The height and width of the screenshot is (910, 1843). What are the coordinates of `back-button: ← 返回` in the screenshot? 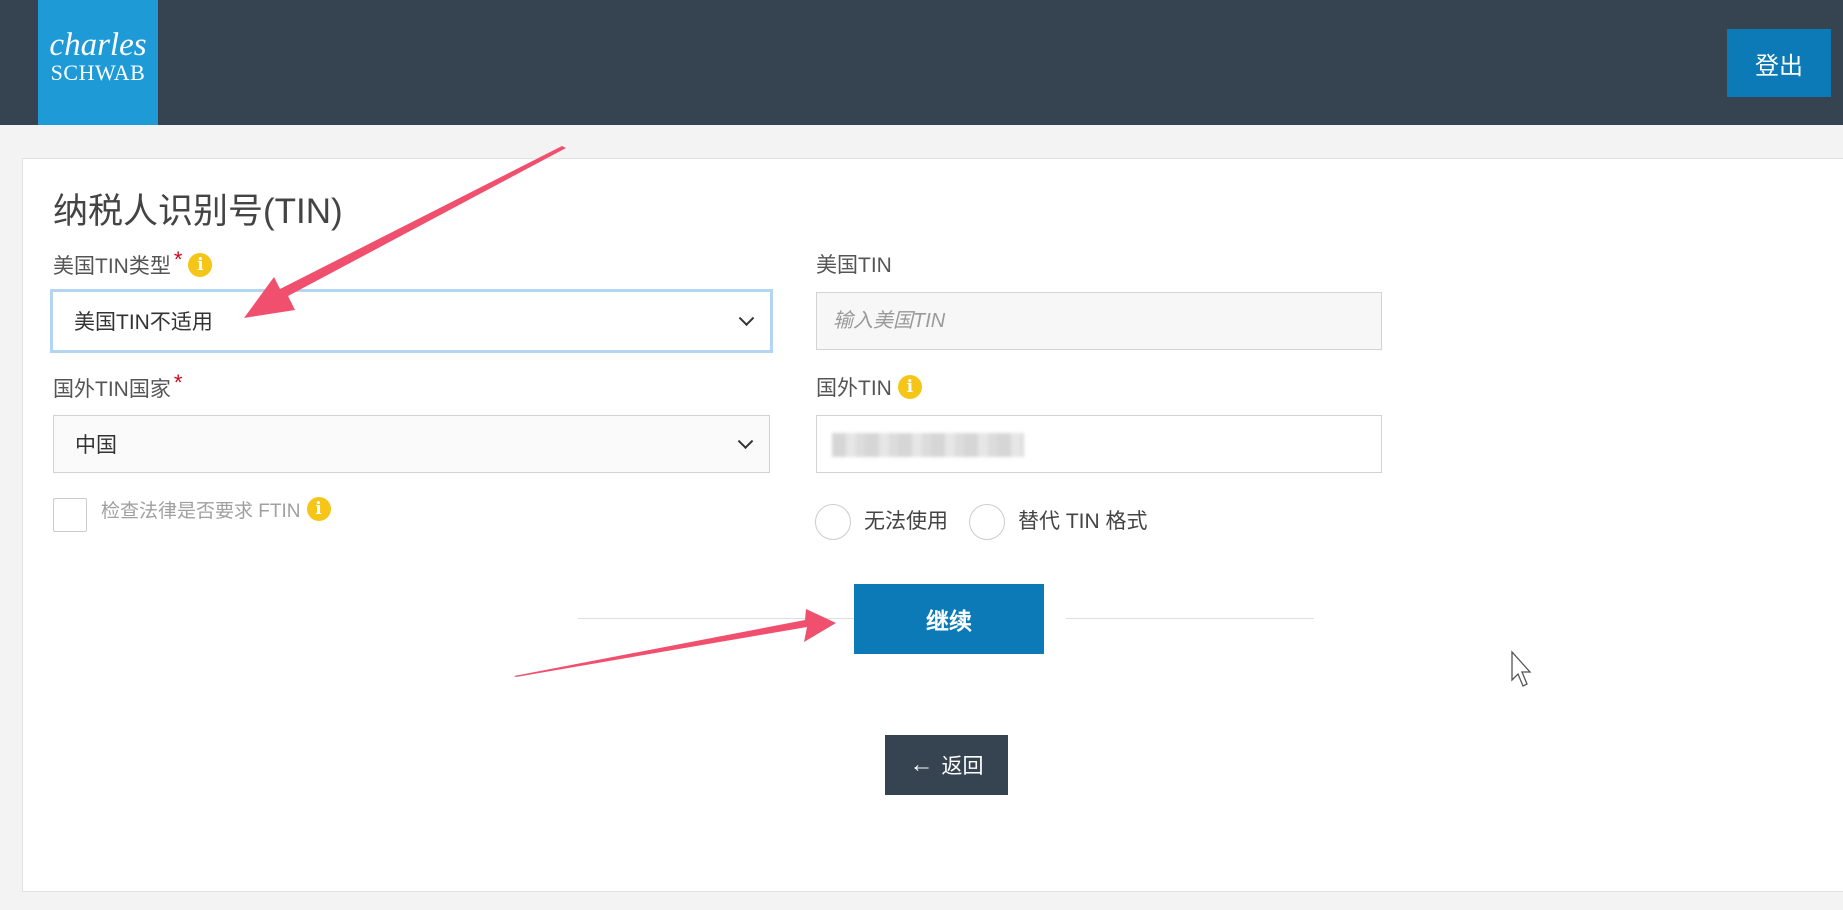 It's located at (946, 765).